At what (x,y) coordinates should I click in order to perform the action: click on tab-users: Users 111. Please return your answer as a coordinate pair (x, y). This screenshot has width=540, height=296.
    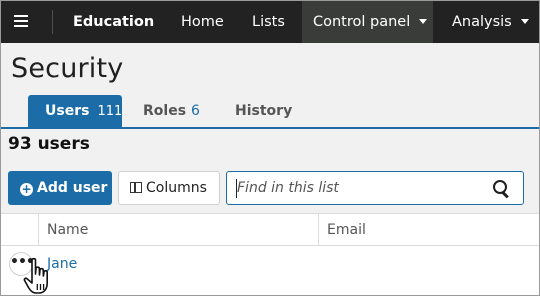
    Looking at the image, I should click on (75, 111).